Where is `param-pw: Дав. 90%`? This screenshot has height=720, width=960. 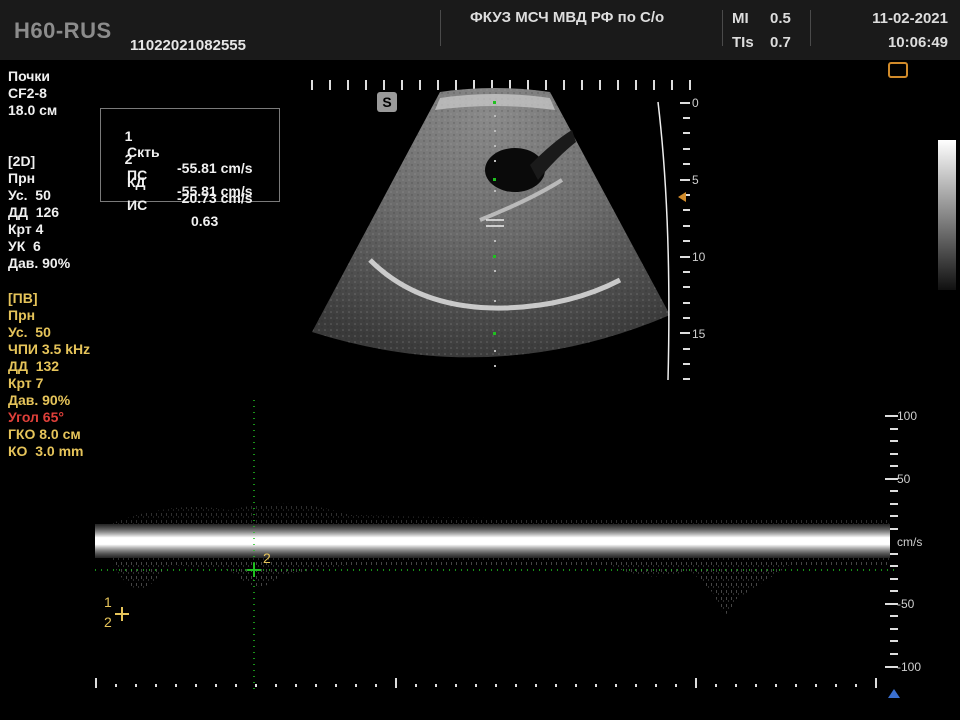 param-pw: Дав. 90% is located at coordinates (39, 400).